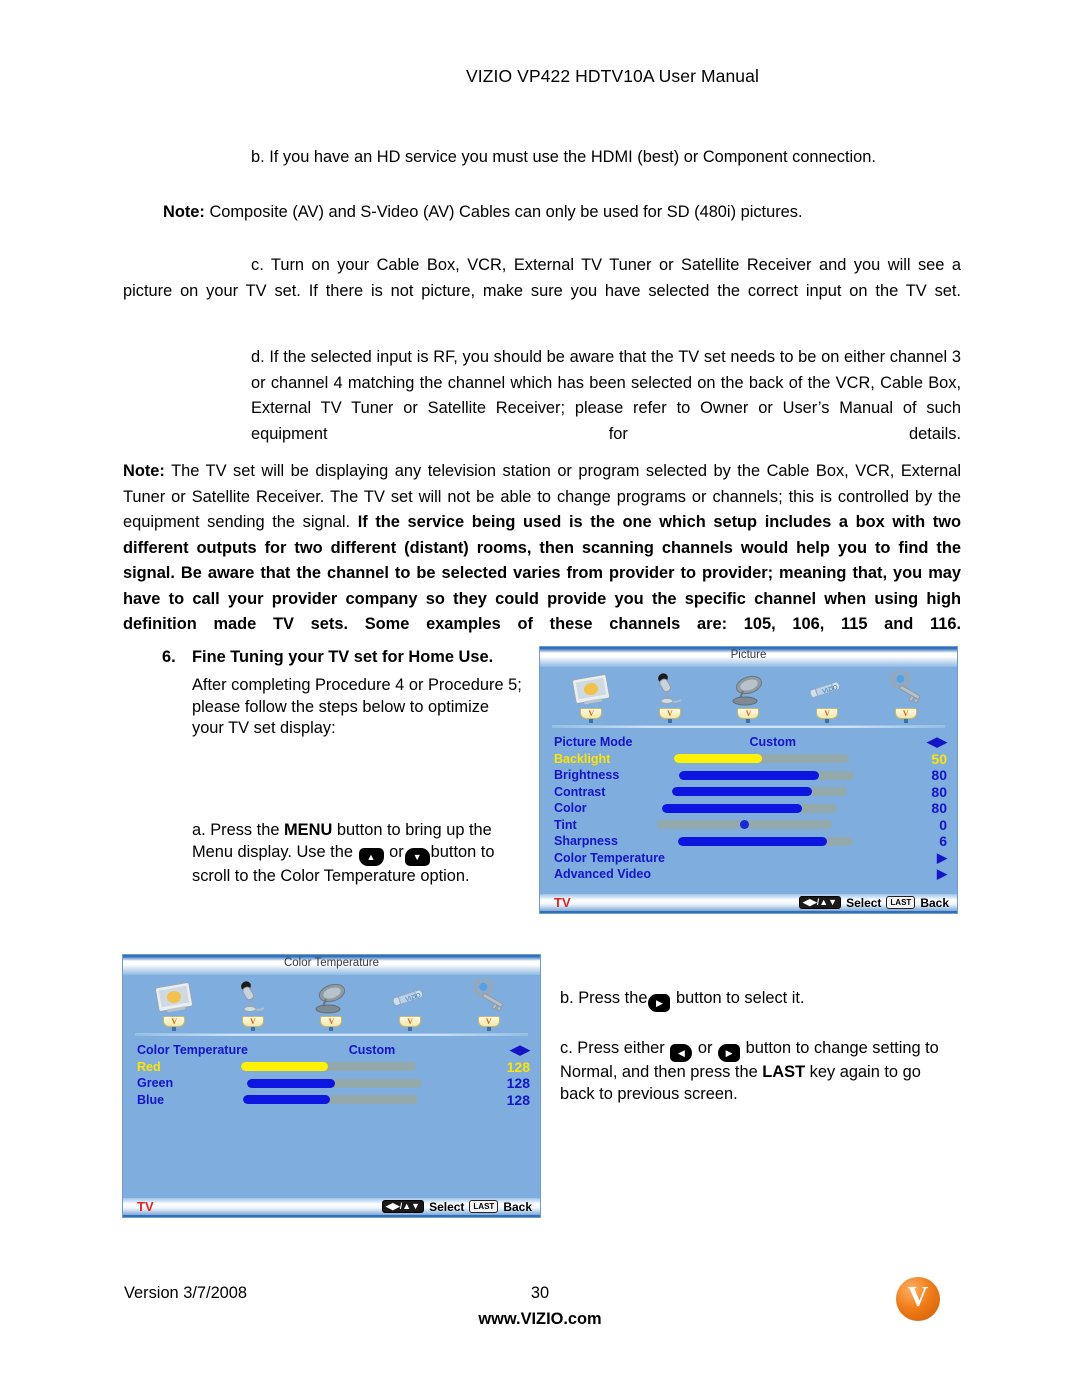  Describe the element at coordinates (918, 1297) in the screenshot. I see `vizio-logo-letter: V` at that location.